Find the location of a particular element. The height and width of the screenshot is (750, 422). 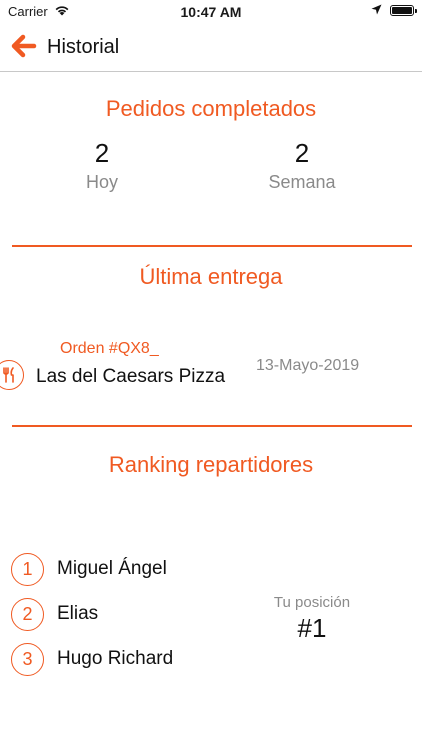

arrow-left-icon is located at coordinates (24, 48).